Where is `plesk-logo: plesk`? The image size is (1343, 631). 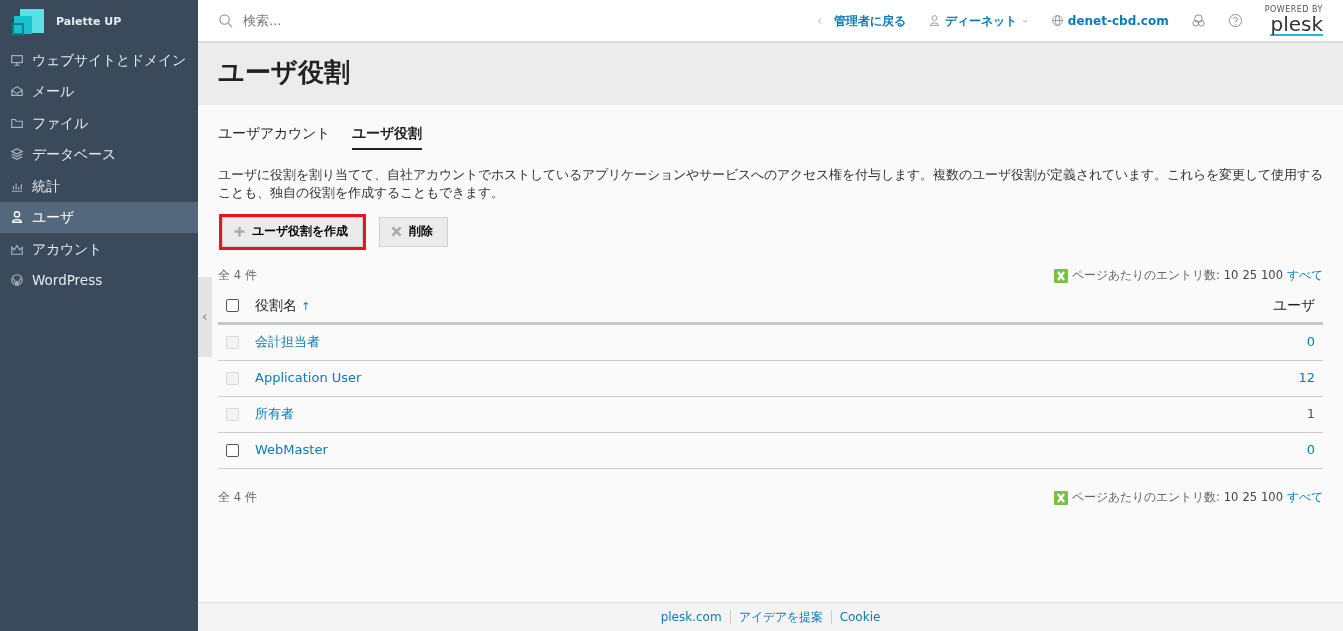
plesk-logo: plesk is located at coordinates (1296, 24).